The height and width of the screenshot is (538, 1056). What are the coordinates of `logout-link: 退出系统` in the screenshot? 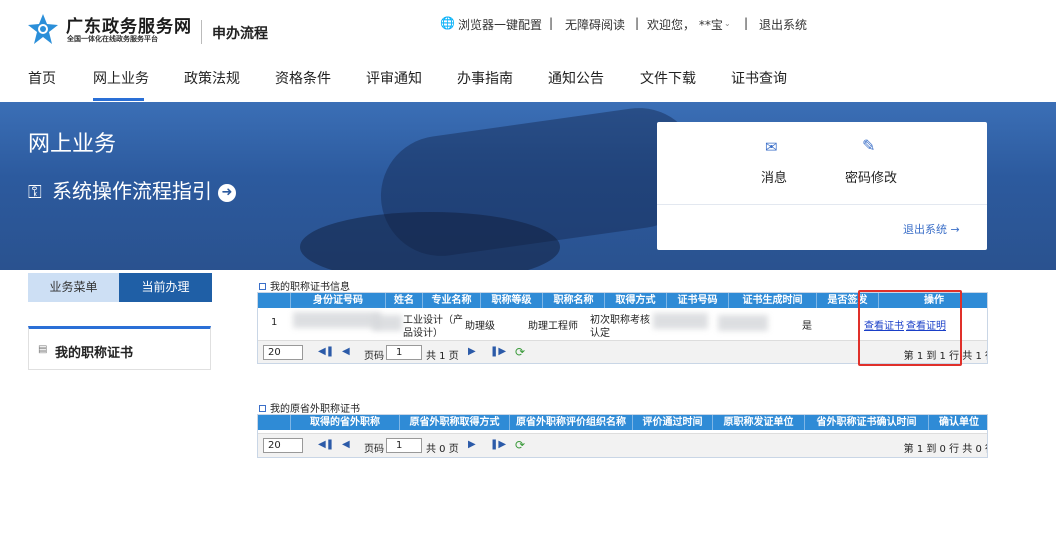 It's located at (783, 24).